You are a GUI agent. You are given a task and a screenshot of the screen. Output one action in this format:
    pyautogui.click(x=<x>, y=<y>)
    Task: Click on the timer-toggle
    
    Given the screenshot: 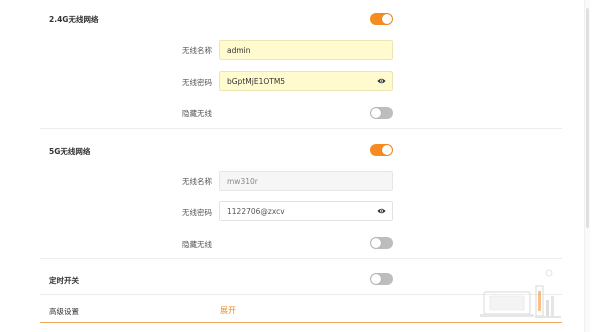 What is the action you would take?
    pyautogui.click(x=381, y=279)
    